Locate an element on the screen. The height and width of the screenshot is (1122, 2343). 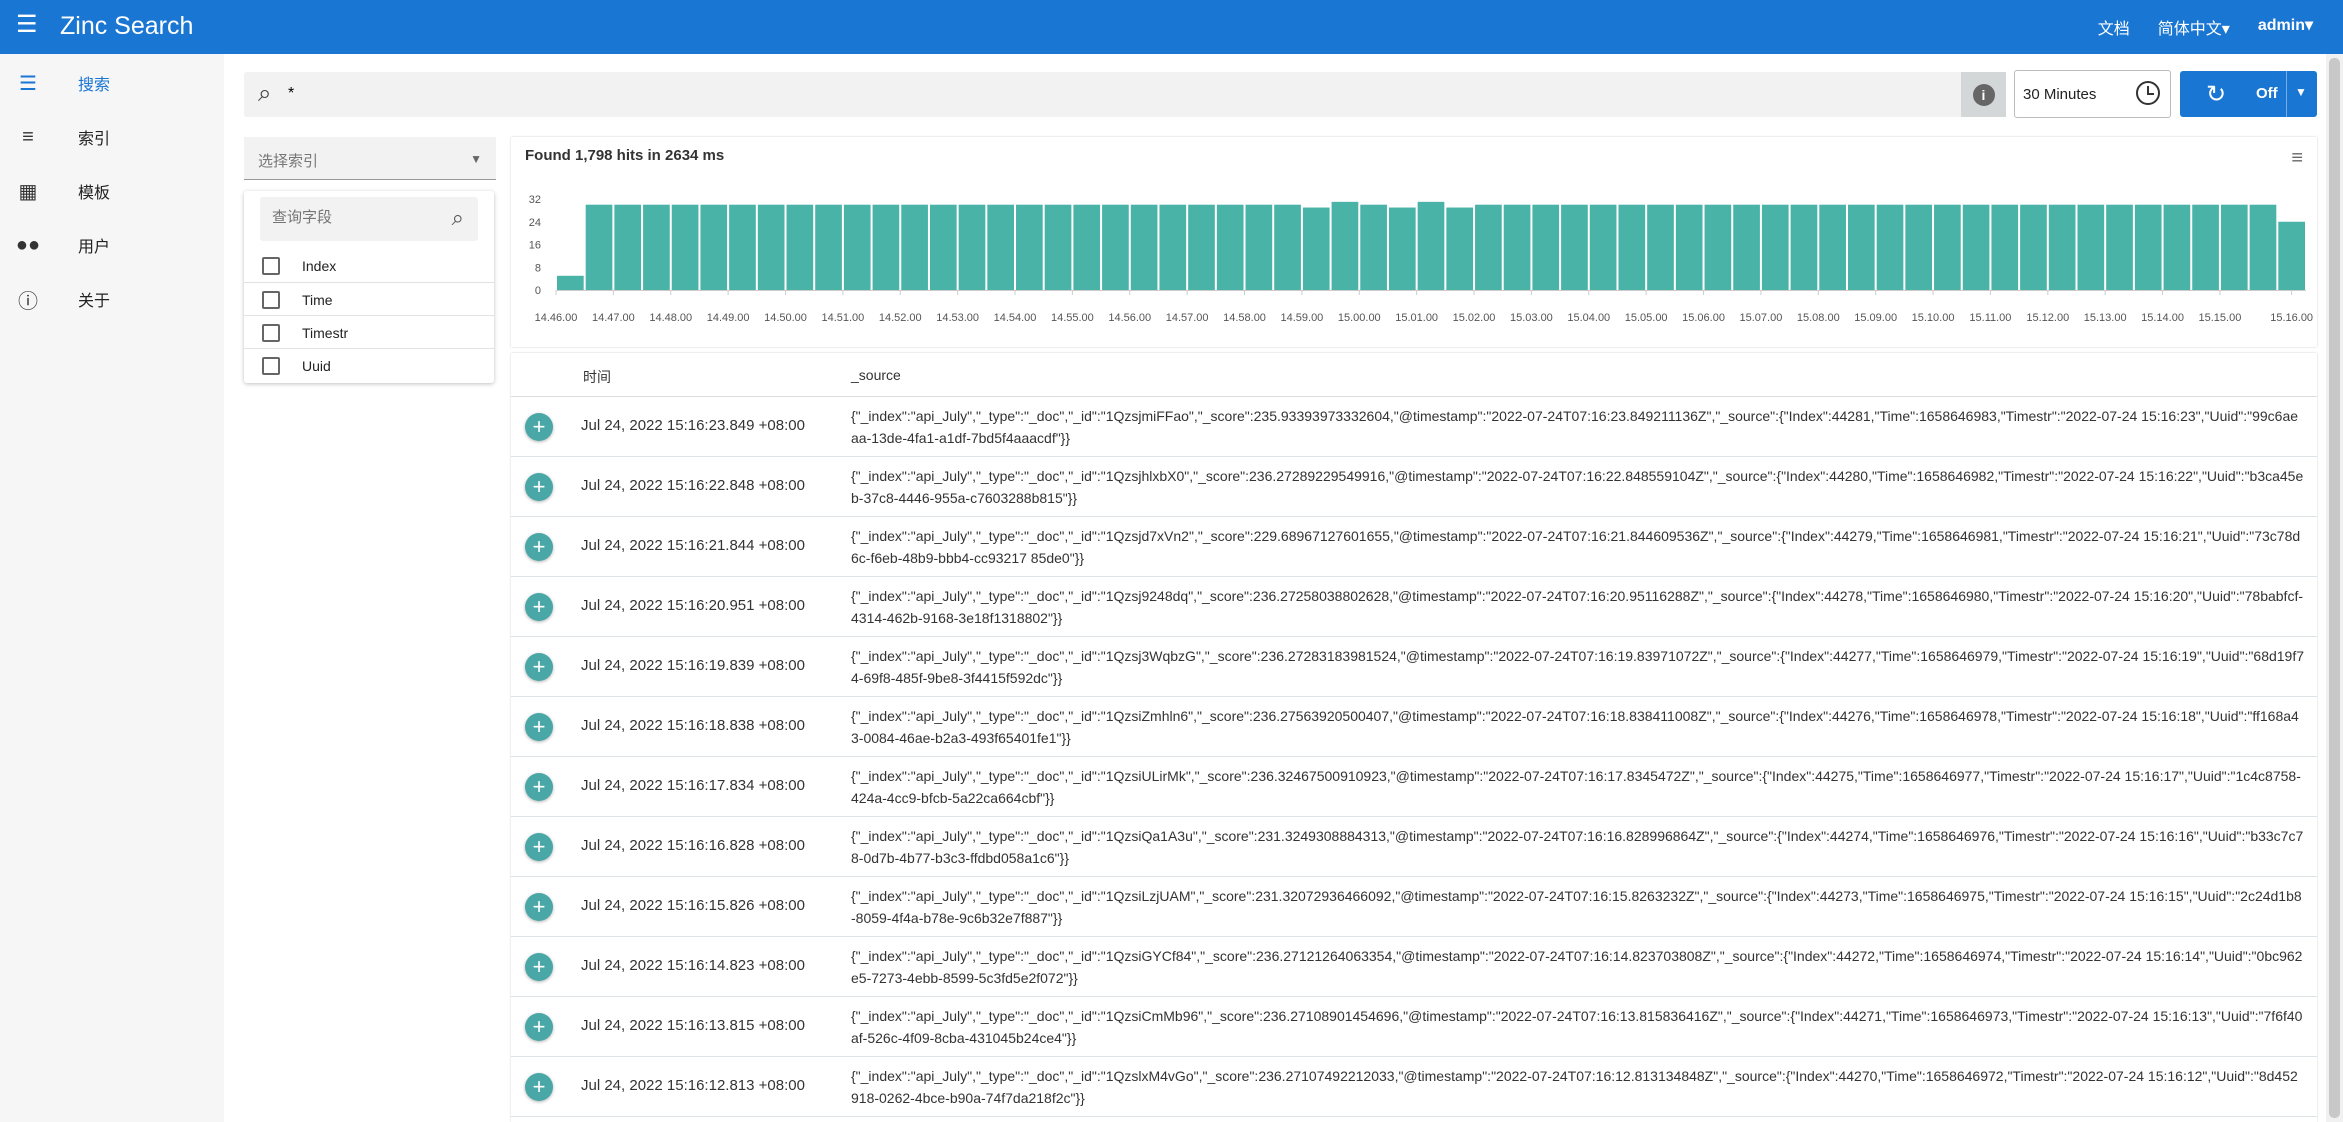
time-range-picker: 30 Minutes is located at coordinates (2092, 94).